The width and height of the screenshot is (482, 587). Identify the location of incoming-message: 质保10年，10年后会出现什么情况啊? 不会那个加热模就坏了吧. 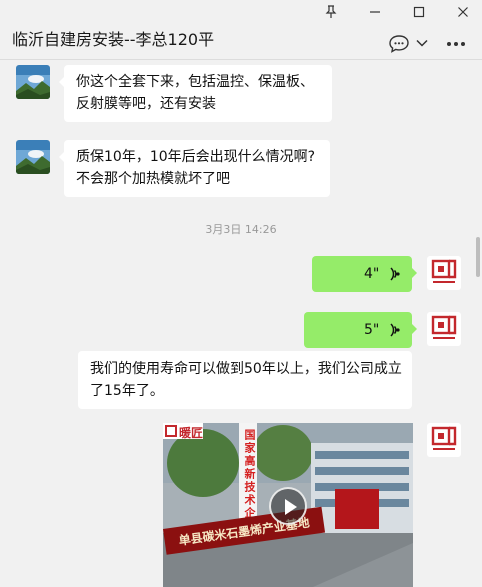
(194, 168).